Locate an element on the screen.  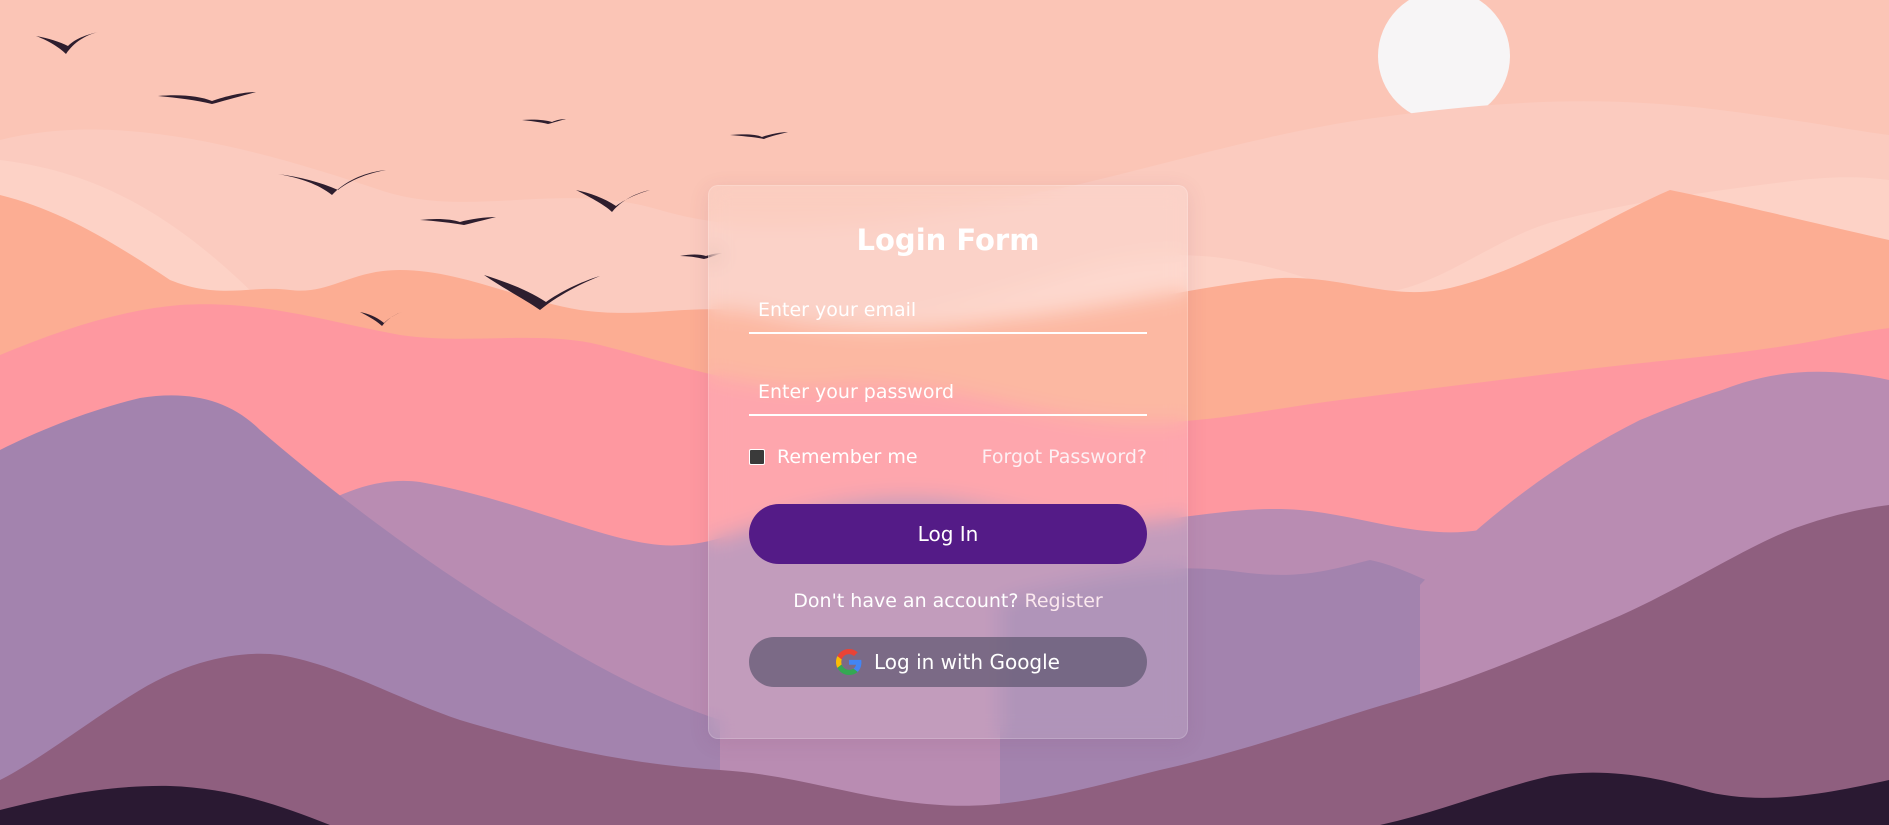
login-title: Login Form is located at coordinates (948, 240).